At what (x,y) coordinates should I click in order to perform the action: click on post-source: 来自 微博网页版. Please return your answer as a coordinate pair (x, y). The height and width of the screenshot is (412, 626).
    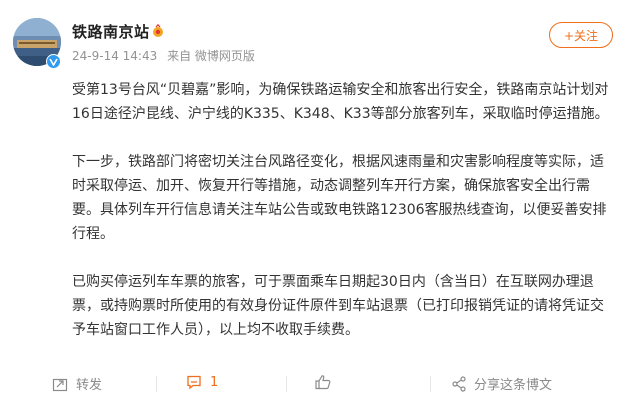
    Looking at the image, I should click on (211, 56).